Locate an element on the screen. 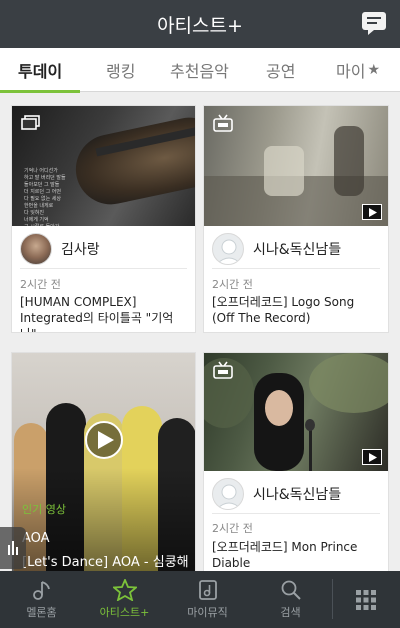 This screenshot has height=628, width=400. menu-grid-icon is located at coordinates (366, 599).